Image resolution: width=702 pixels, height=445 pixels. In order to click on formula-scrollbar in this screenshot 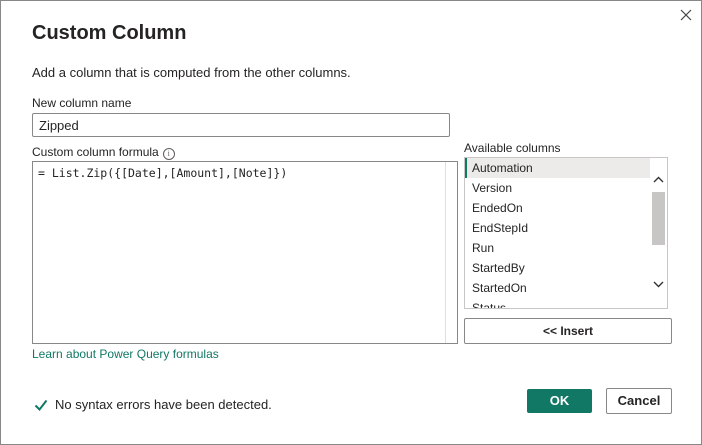, I will do `click(451, 252)`.